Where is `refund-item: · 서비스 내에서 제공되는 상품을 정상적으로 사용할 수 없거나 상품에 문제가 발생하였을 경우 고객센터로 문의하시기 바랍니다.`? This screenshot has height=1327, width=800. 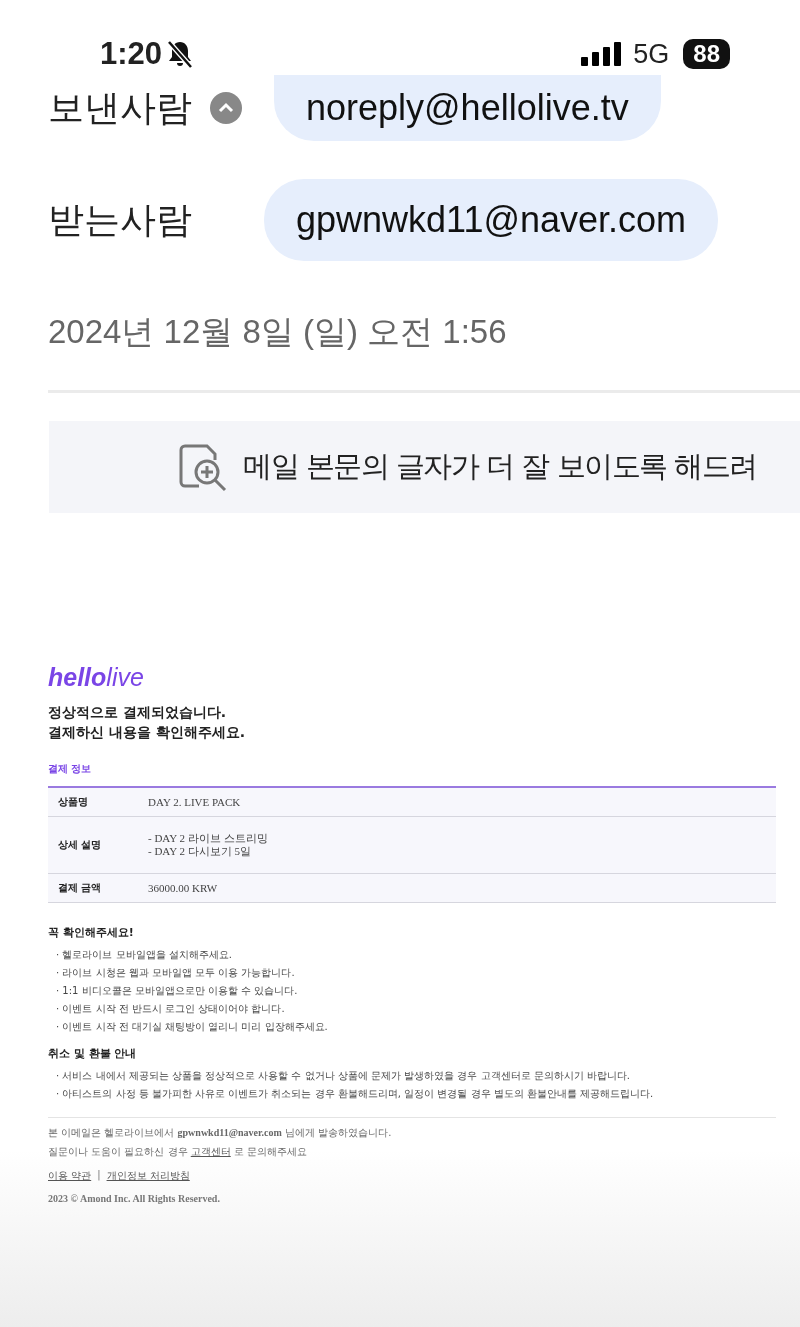
refund-item: · 서비스 내에서 제공되는 상품을 정상적으로 사용할 수 없거나 상품에 문제가 발생하였을 경우 고객센터로 문의하시기 바랍니다. is located at coordinates (344, 1076).